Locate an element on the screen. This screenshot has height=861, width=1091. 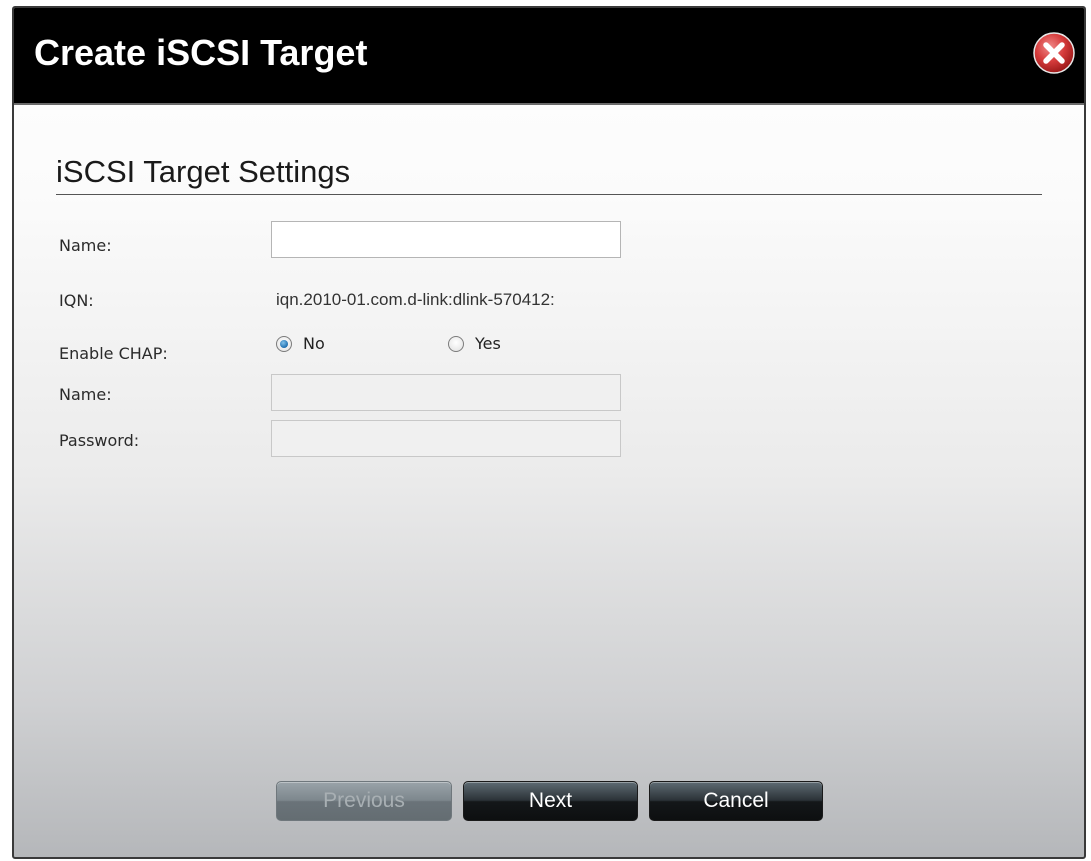
chap-password-input is located at coordinates (446, 438).